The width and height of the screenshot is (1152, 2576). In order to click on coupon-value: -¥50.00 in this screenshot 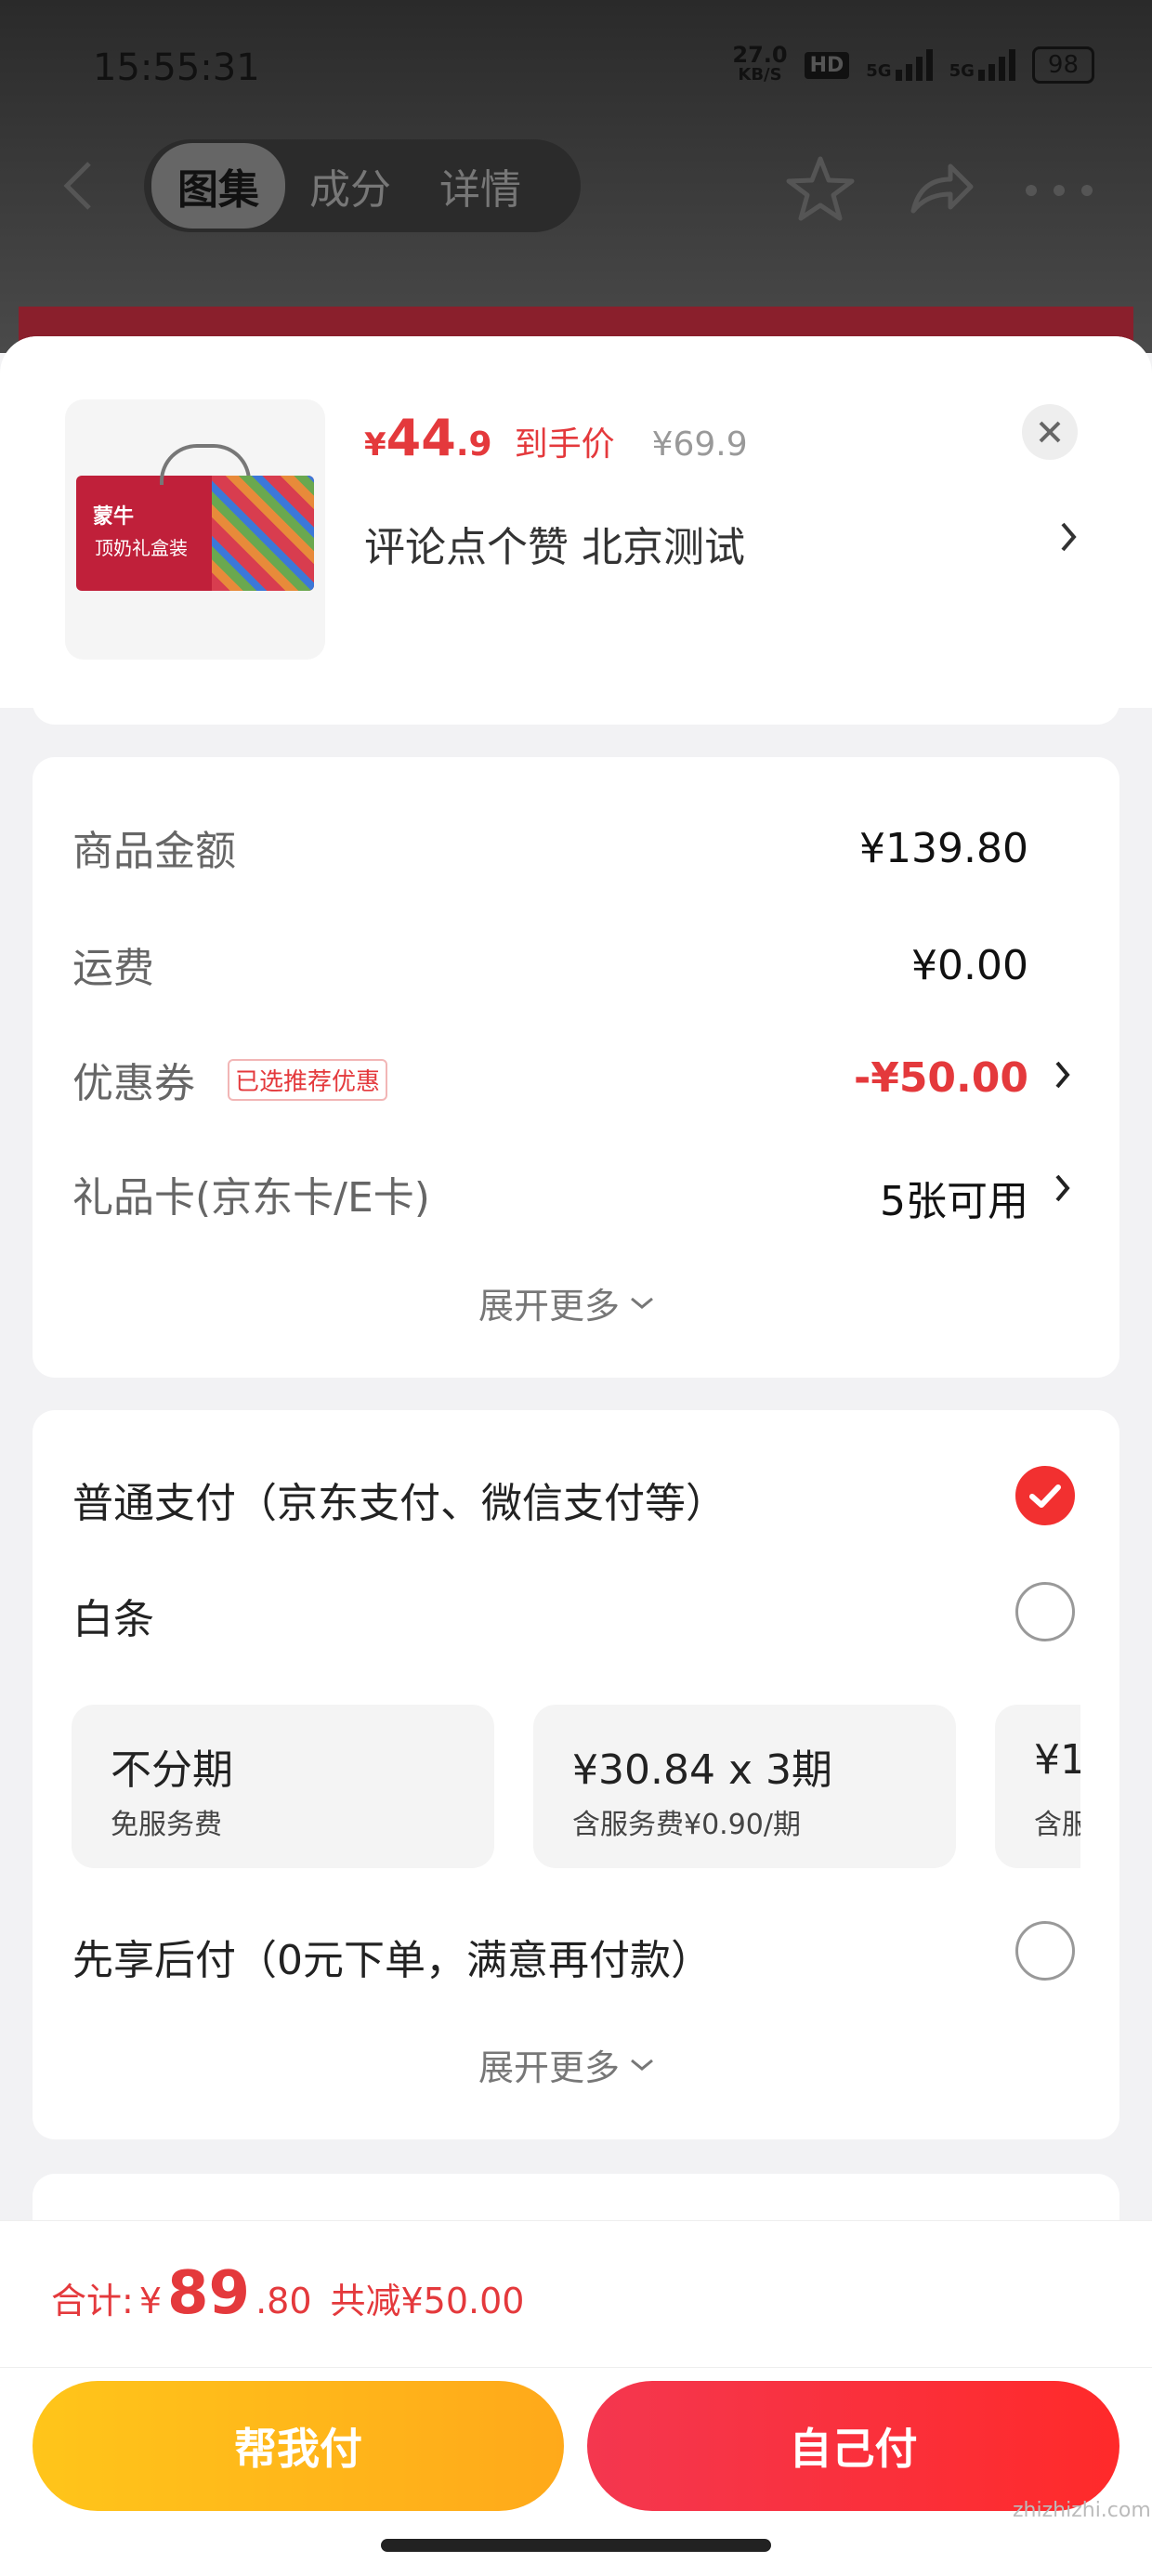, I will do `click(941, 1078)`.